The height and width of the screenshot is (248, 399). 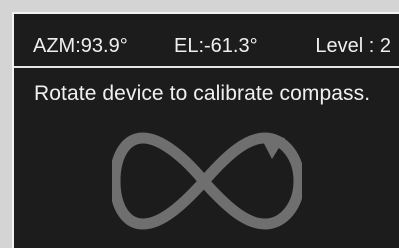 I want to click on calibration-instruction: Rotate device to calibrate compass., so click(x=202, y=93).